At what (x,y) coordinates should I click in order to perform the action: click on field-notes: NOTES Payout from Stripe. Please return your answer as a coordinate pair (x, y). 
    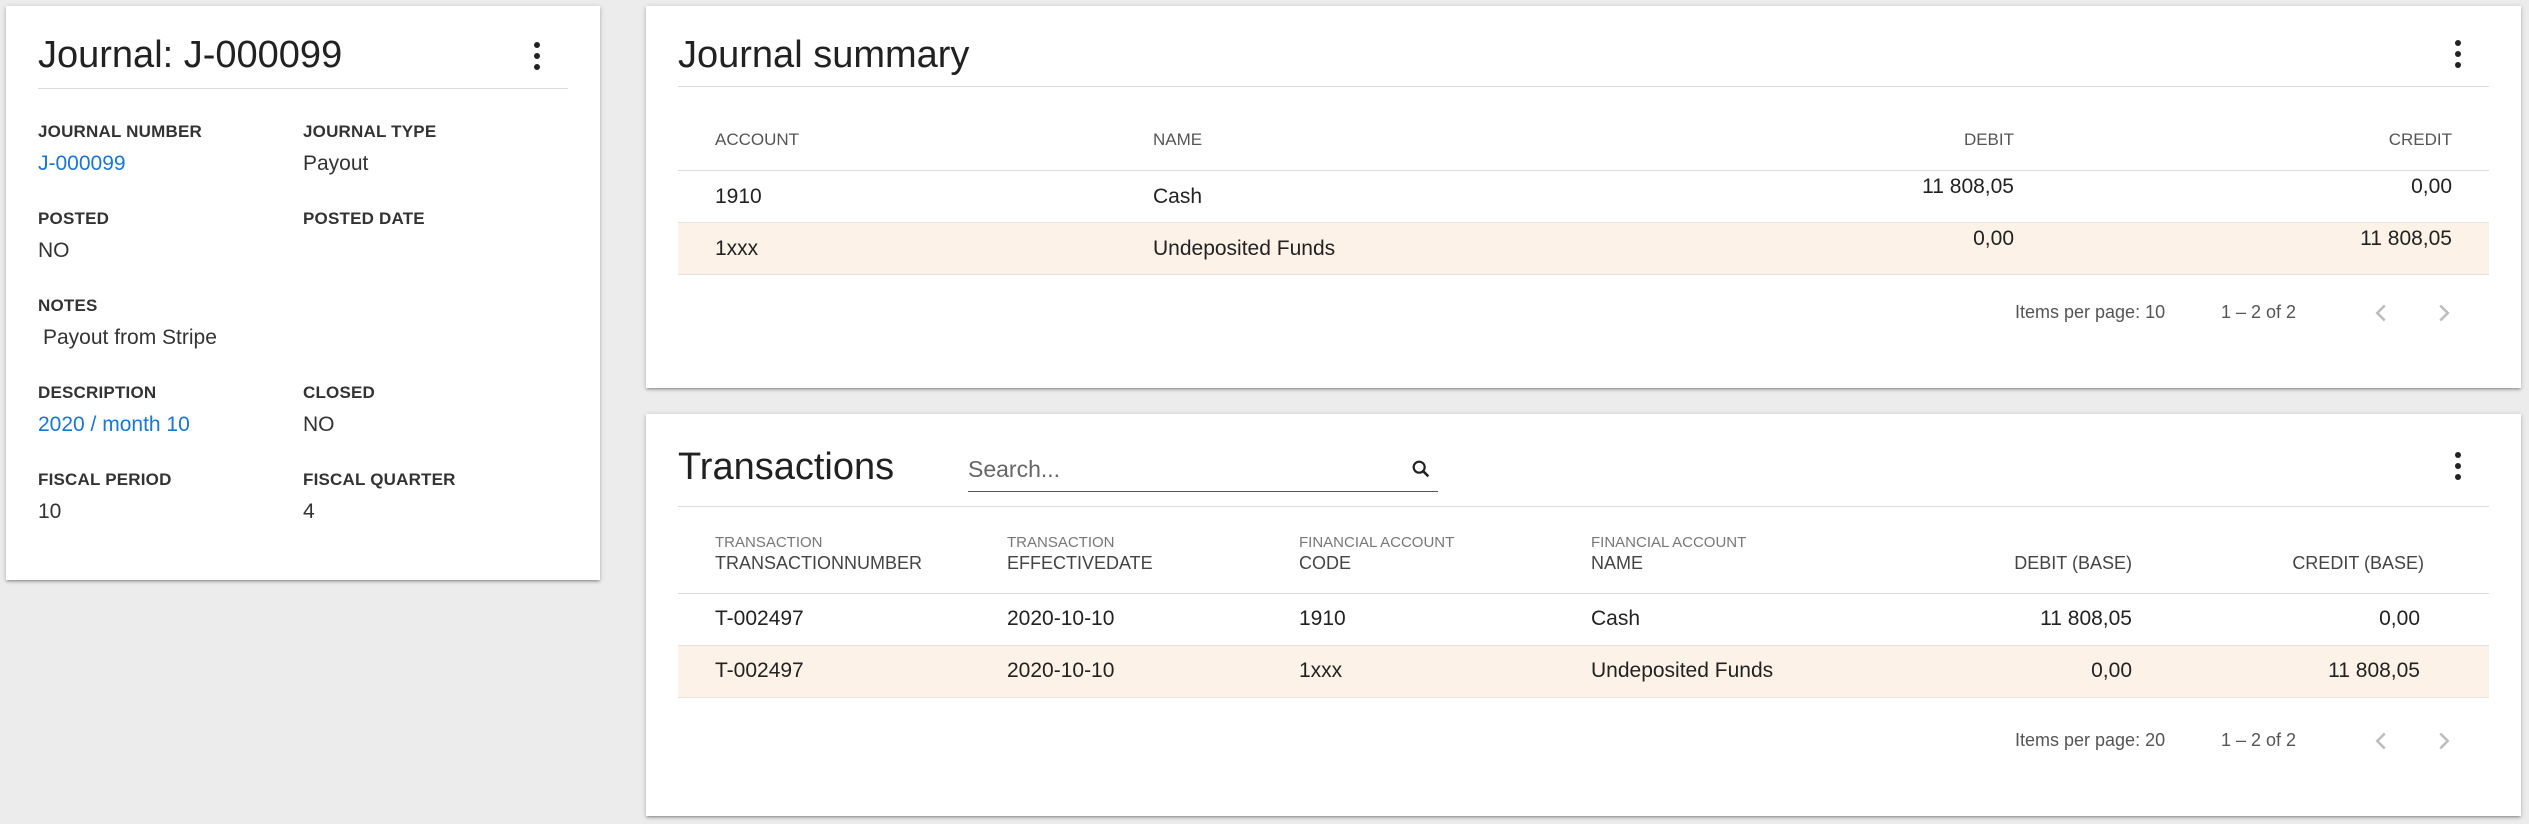
    Looking at the image, I should click on (127, 323).